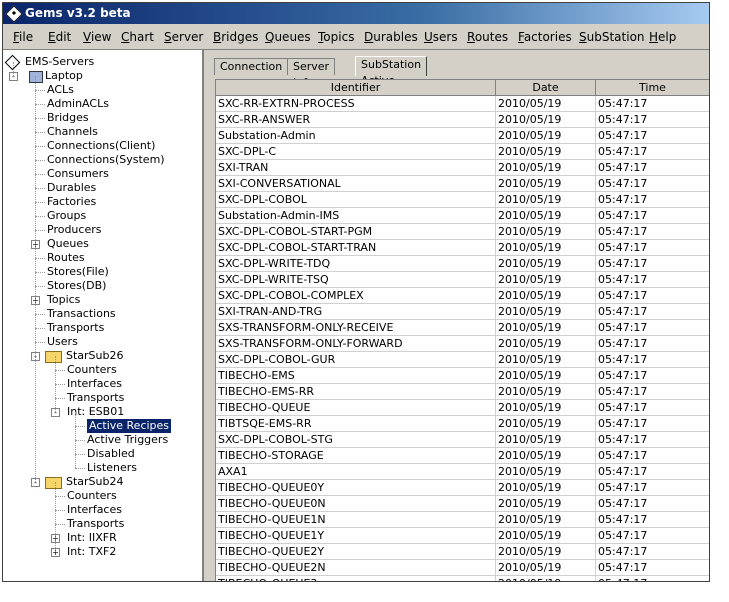  I want to click on tree-starsub24: StarSub24, so click(95, 482).